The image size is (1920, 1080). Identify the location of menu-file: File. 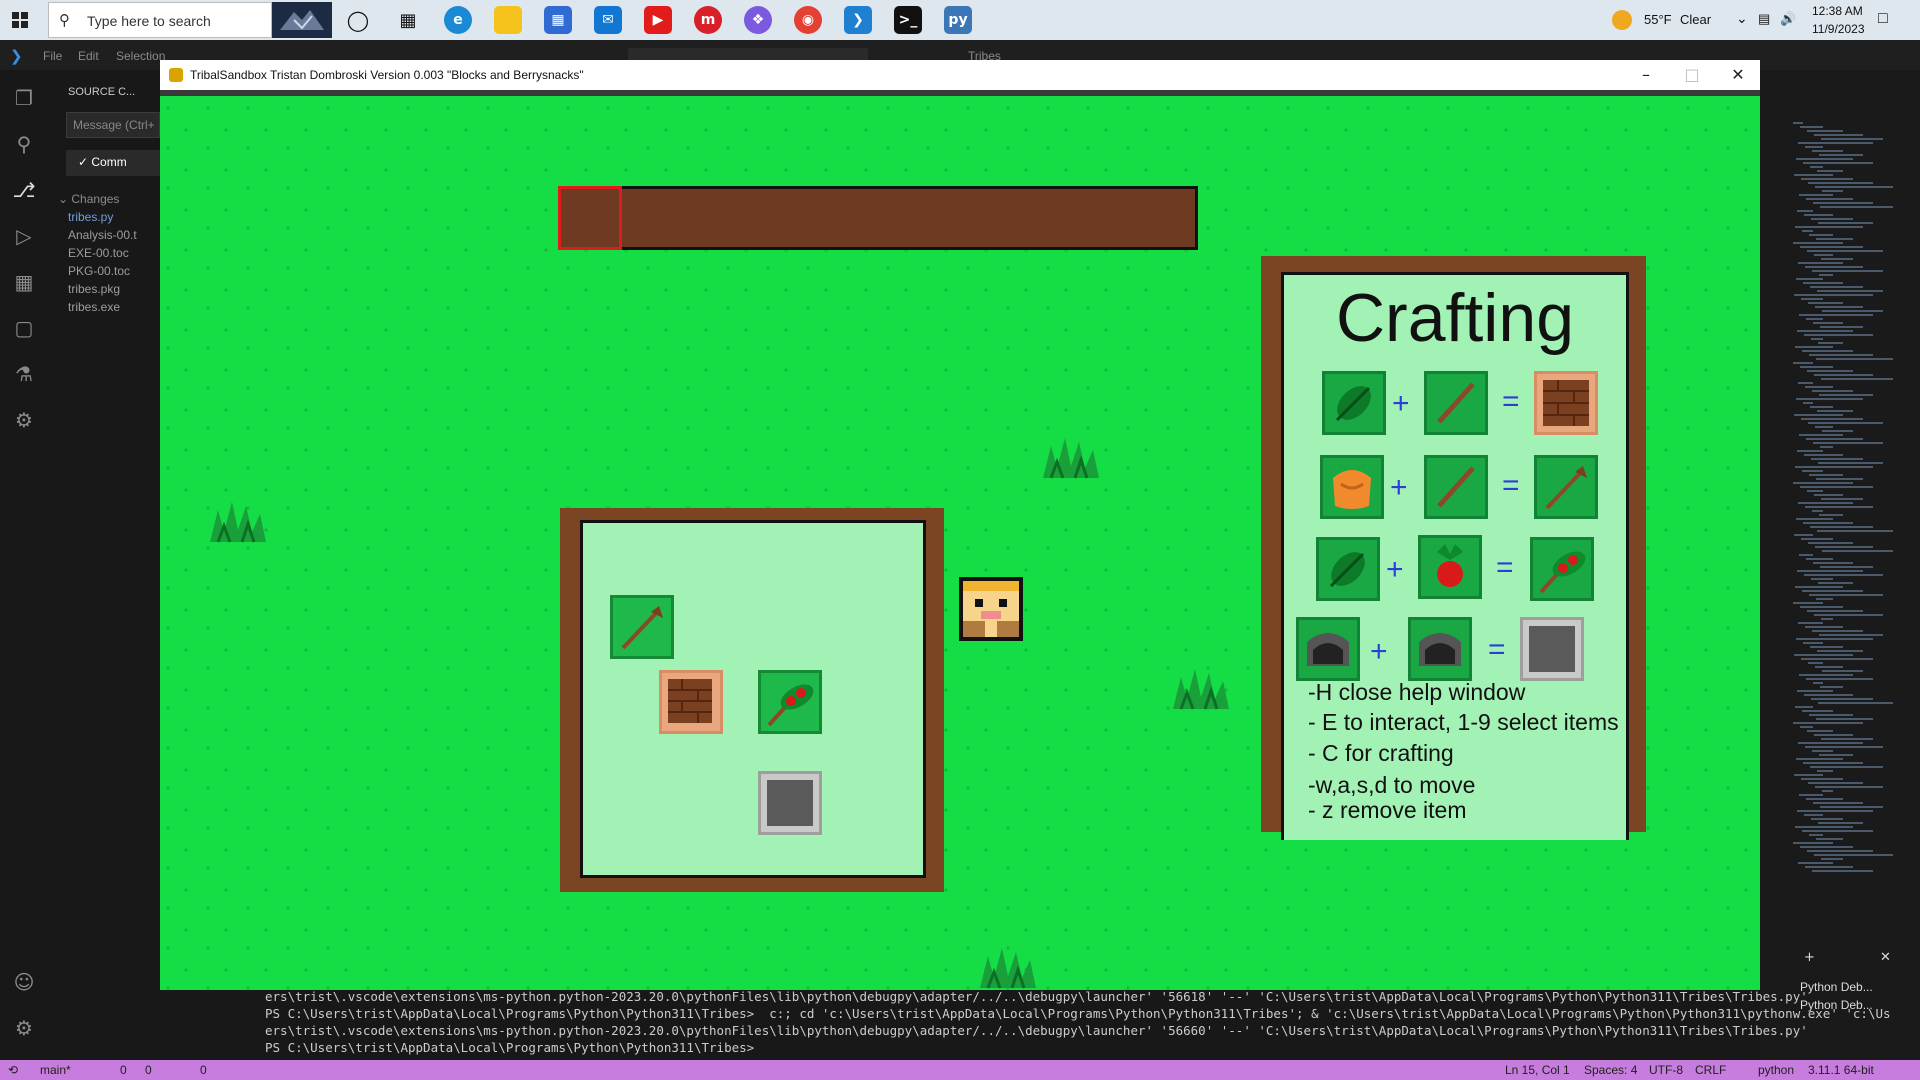
(52, 56).